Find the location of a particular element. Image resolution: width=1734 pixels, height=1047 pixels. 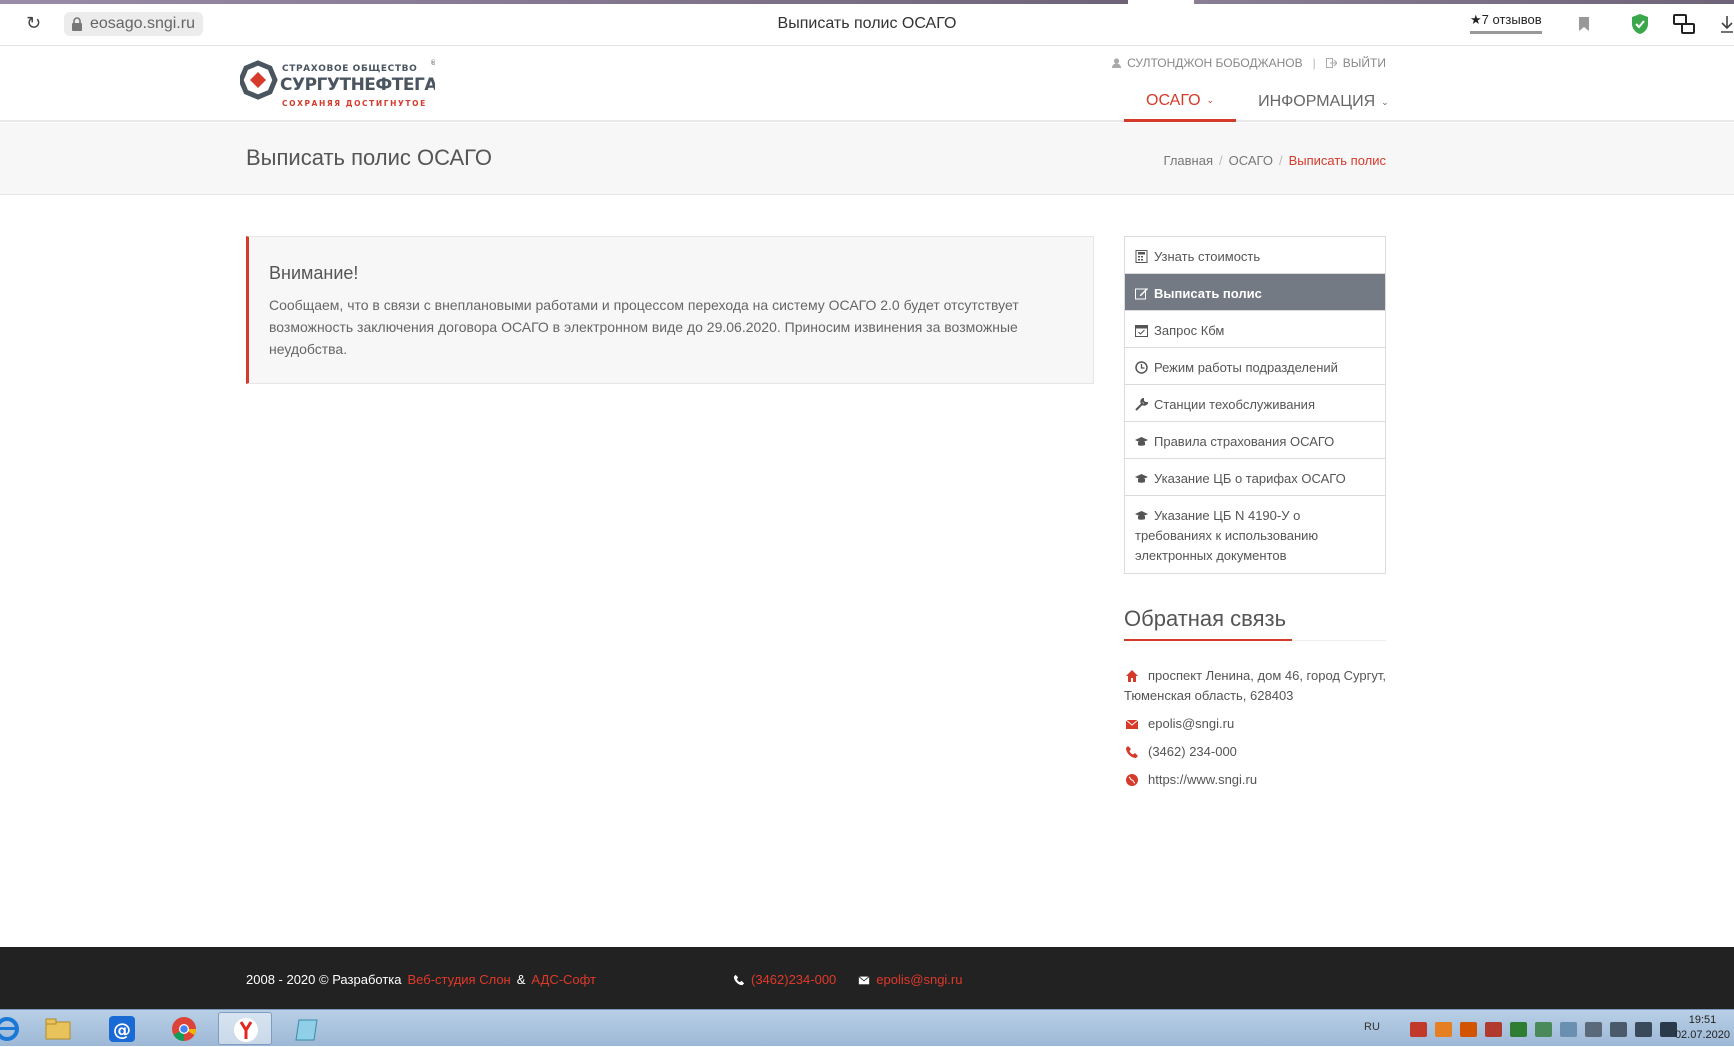

sidebar-item-osago-rules: Правила страхования ОСАГО is located at coordinates (1255, 440).